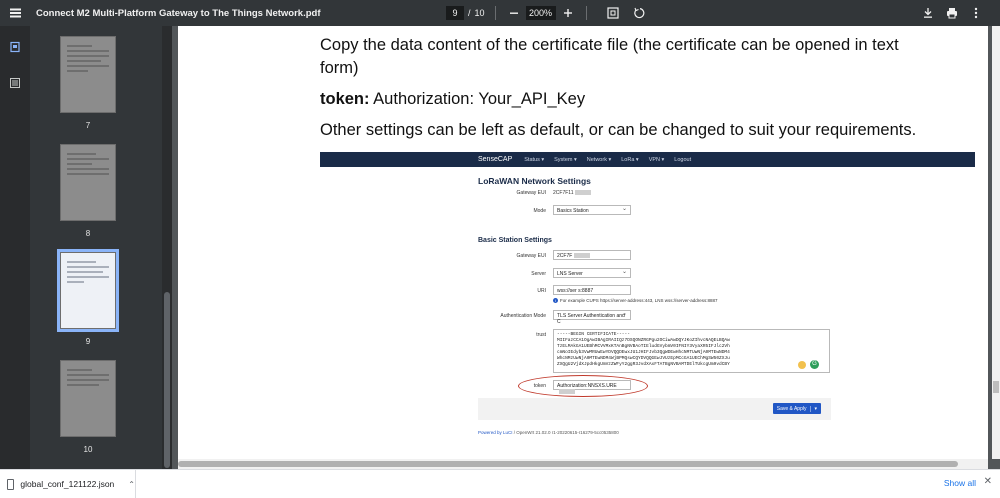 The width and height of the screenshot is (1000, 498). I want to click on download-item: global_conf_121122.json ⌃, so click(68, 484).